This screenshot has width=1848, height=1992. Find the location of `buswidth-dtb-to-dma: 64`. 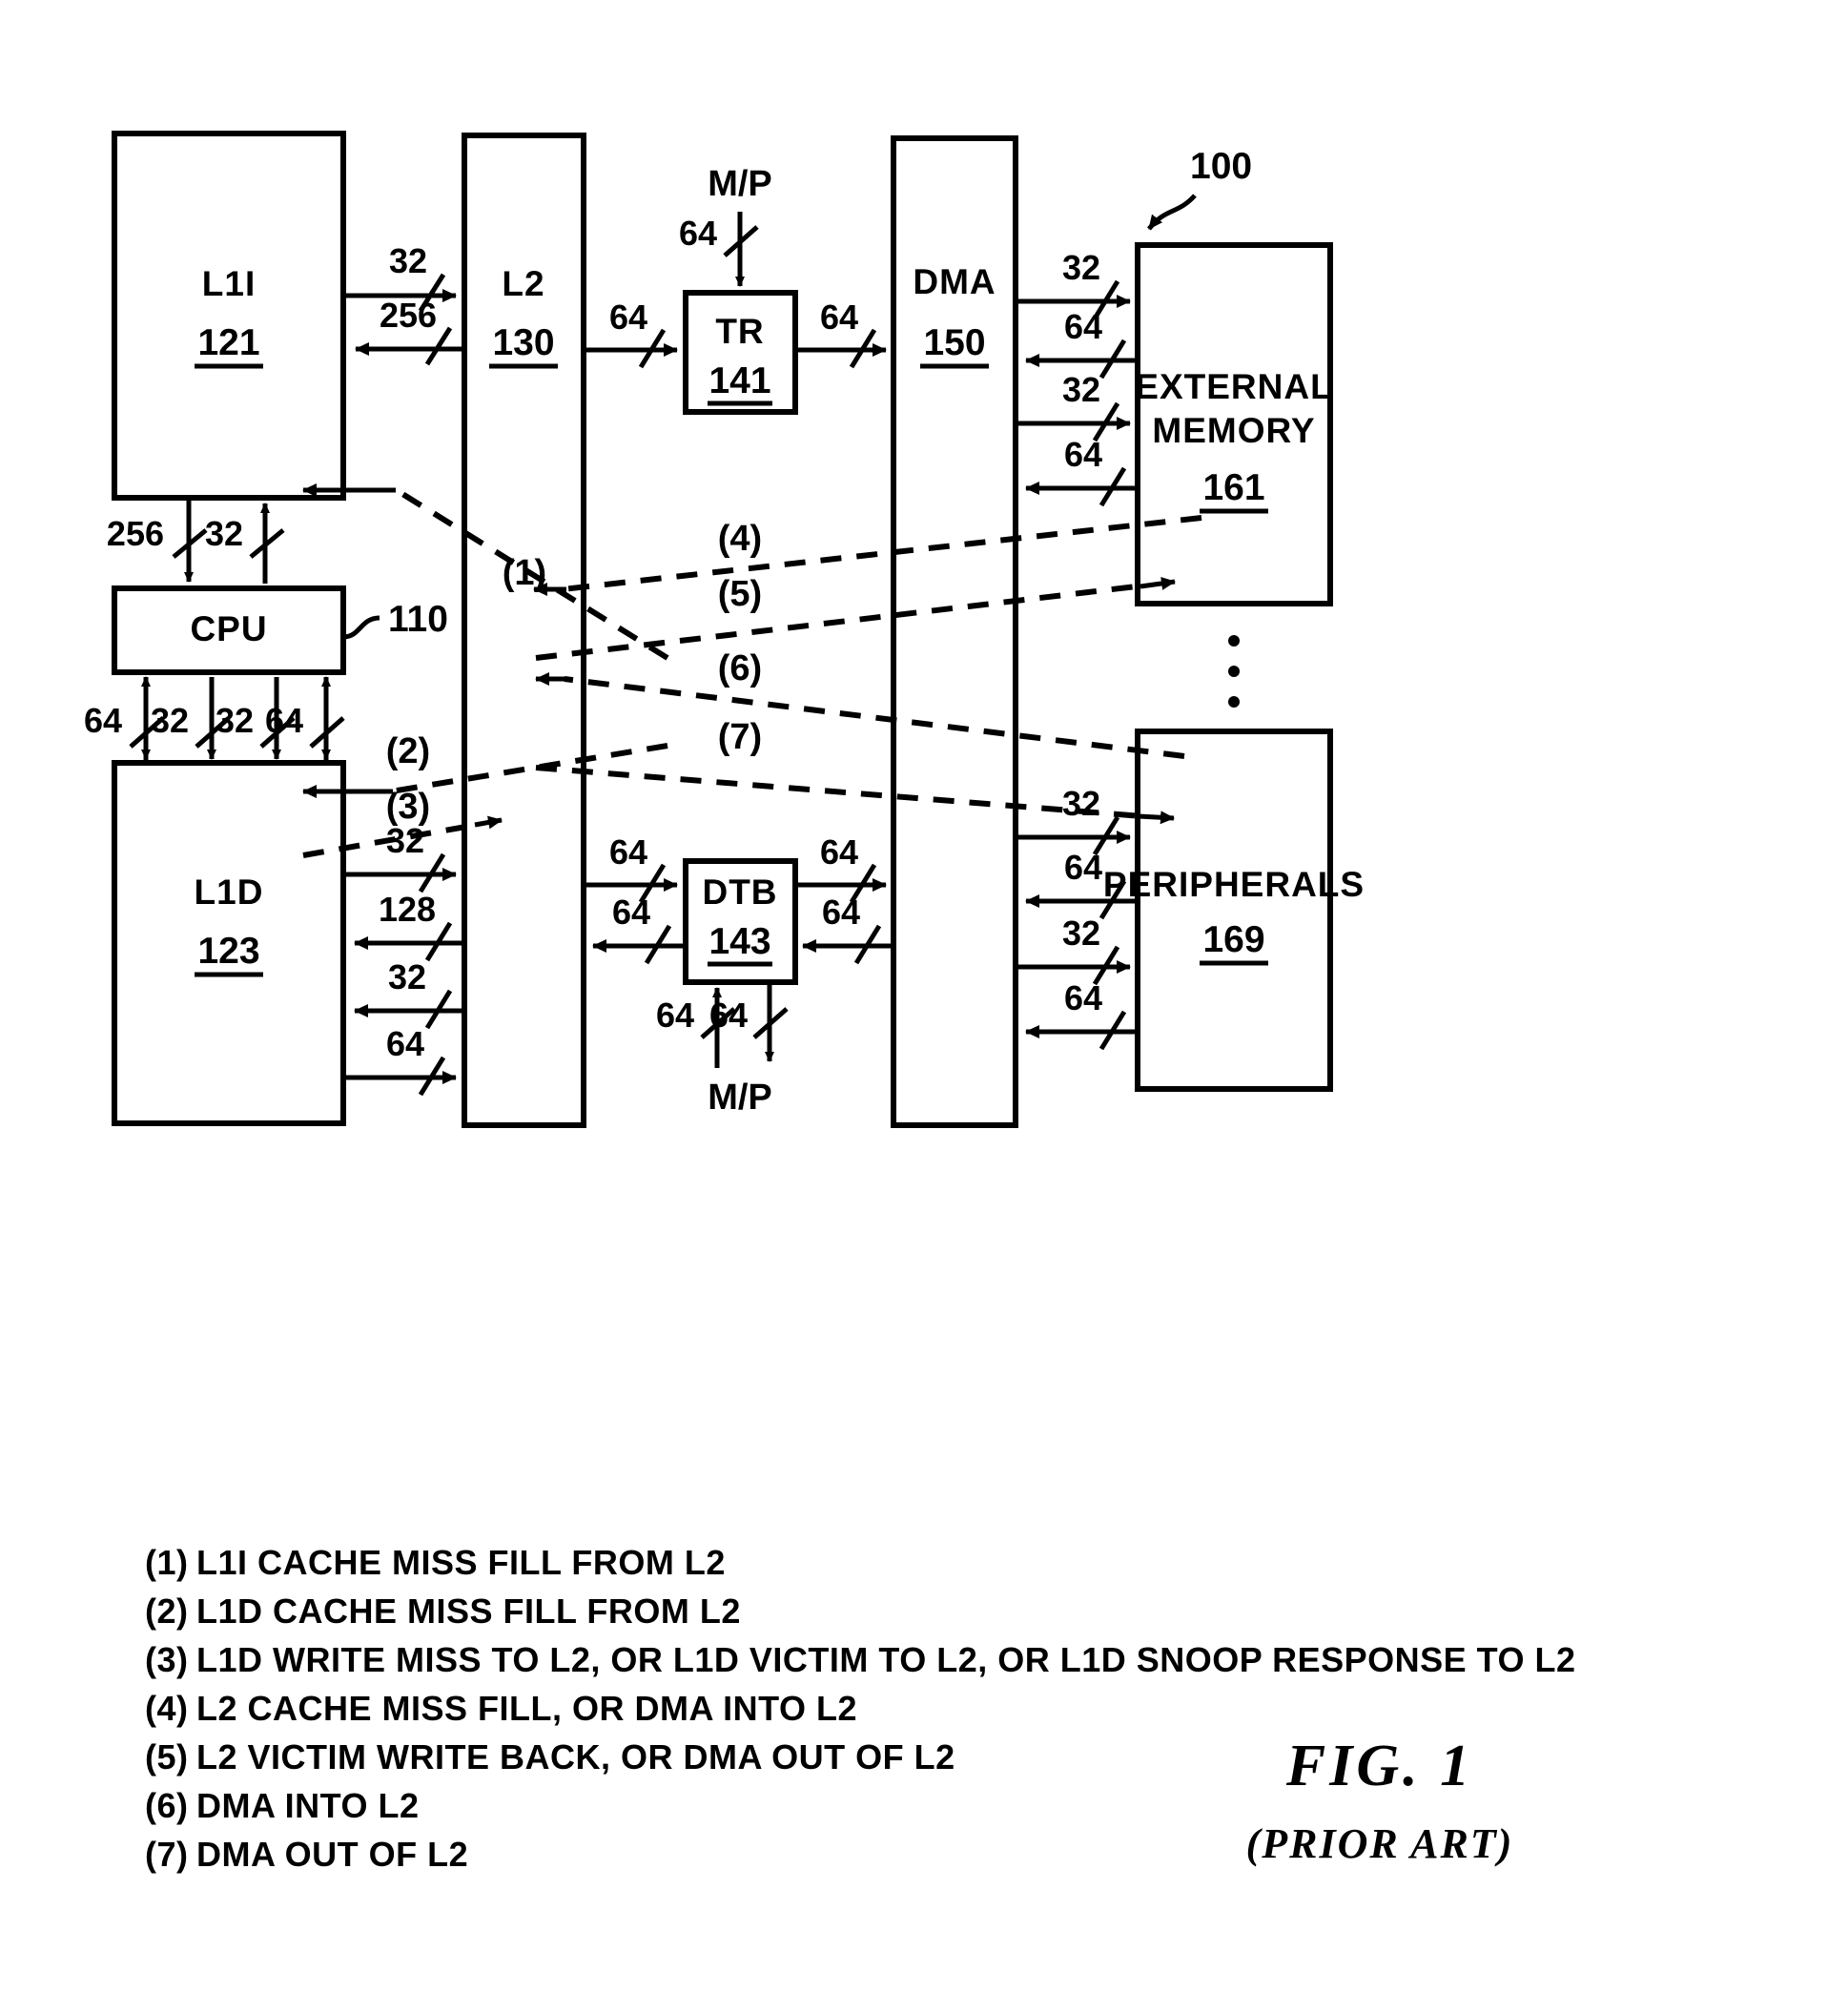

buswidth-dtb-to-dma: 64 is located at coordinates (839, 852).